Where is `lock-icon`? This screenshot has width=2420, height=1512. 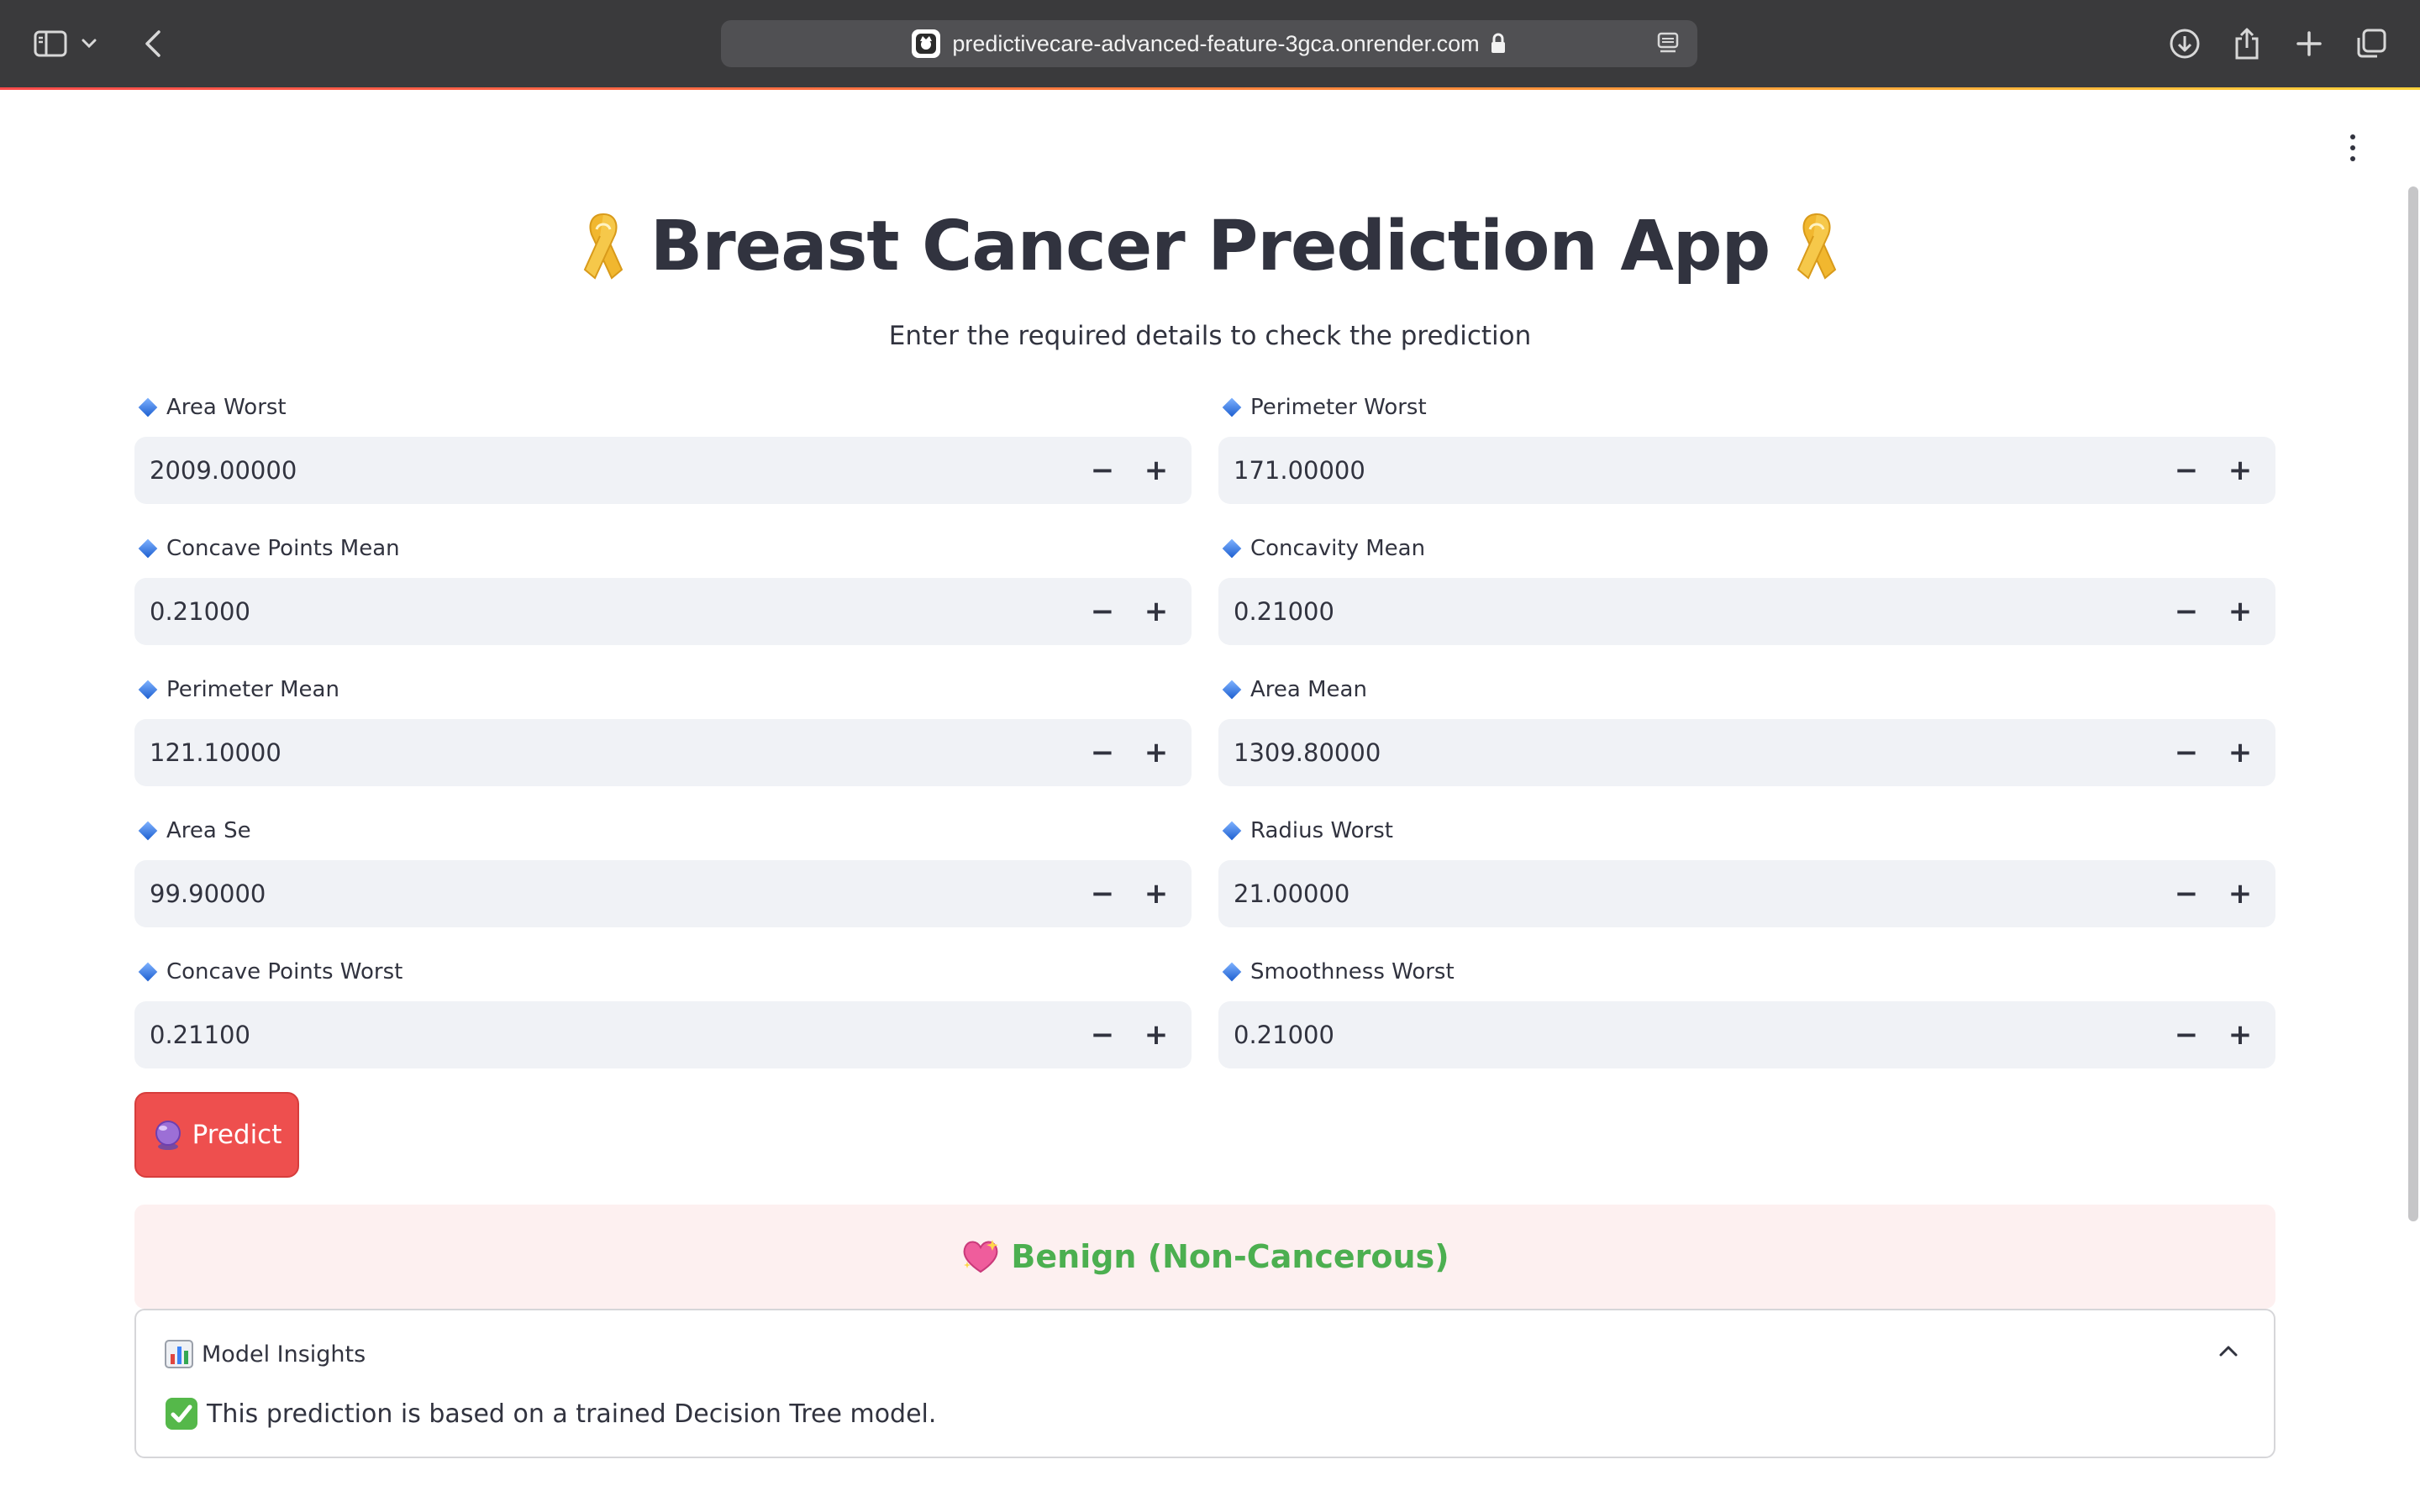
lock-icon is located at coordinates (1498, 44).